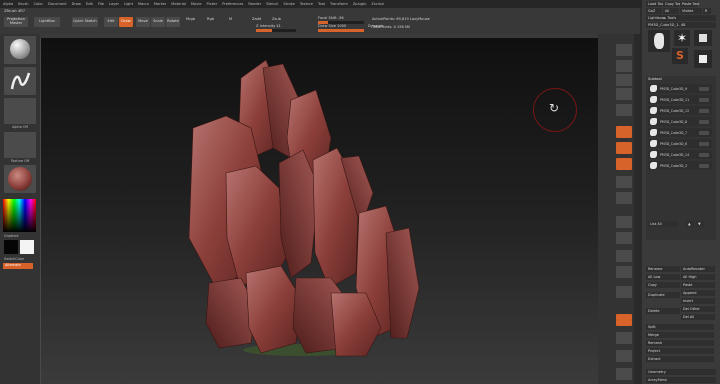 This screenshot has width=720, height=384. I want to click on texture-selector, so click(20, 145).